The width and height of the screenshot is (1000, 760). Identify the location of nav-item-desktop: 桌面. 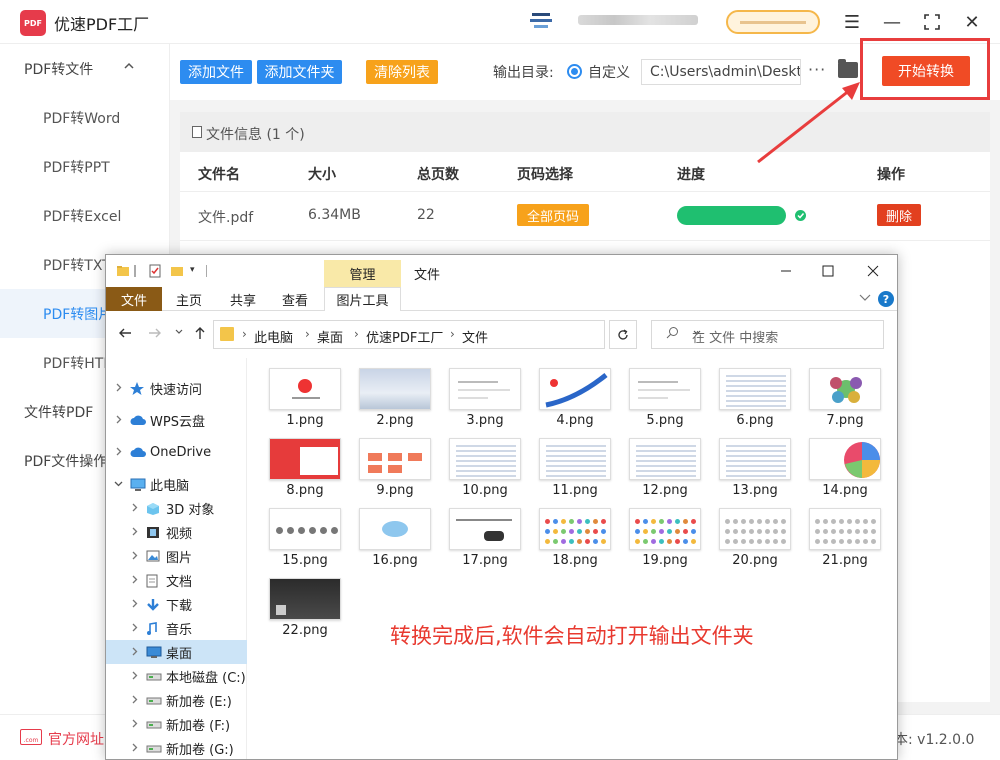
(176, 652).